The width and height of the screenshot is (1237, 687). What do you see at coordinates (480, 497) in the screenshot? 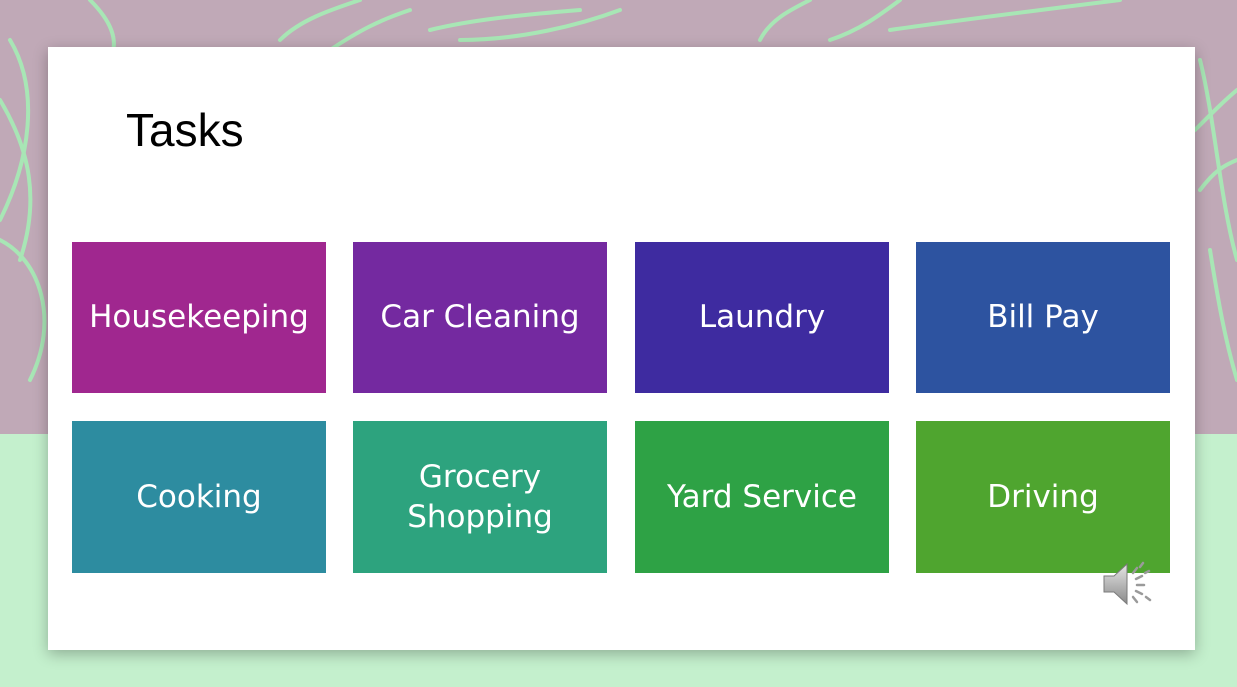
I see `tile-grocery-shopping: Grocery Shopping` at bounding box center [480, 497].